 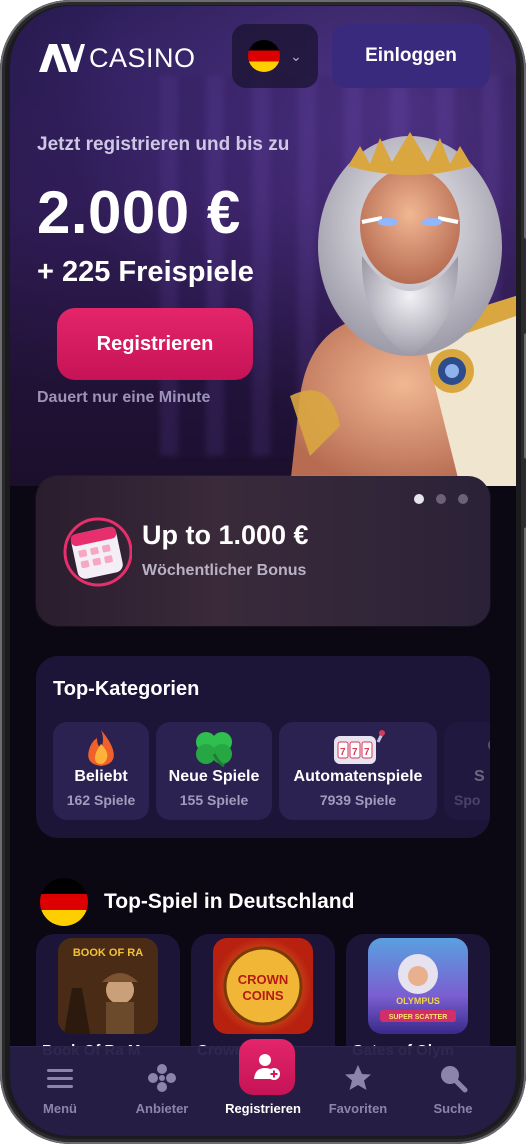 What do you see at coordinates (101, 800) in the screenshot?
I see `category-count: 162 Spiele` at bounding box center [101, 800].